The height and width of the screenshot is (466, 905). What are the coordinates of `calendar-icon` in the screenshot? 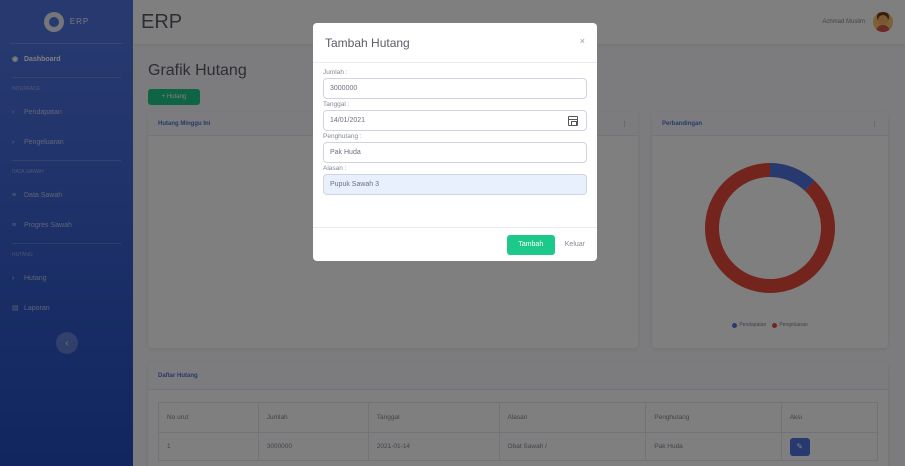 It's located at (573, 121).